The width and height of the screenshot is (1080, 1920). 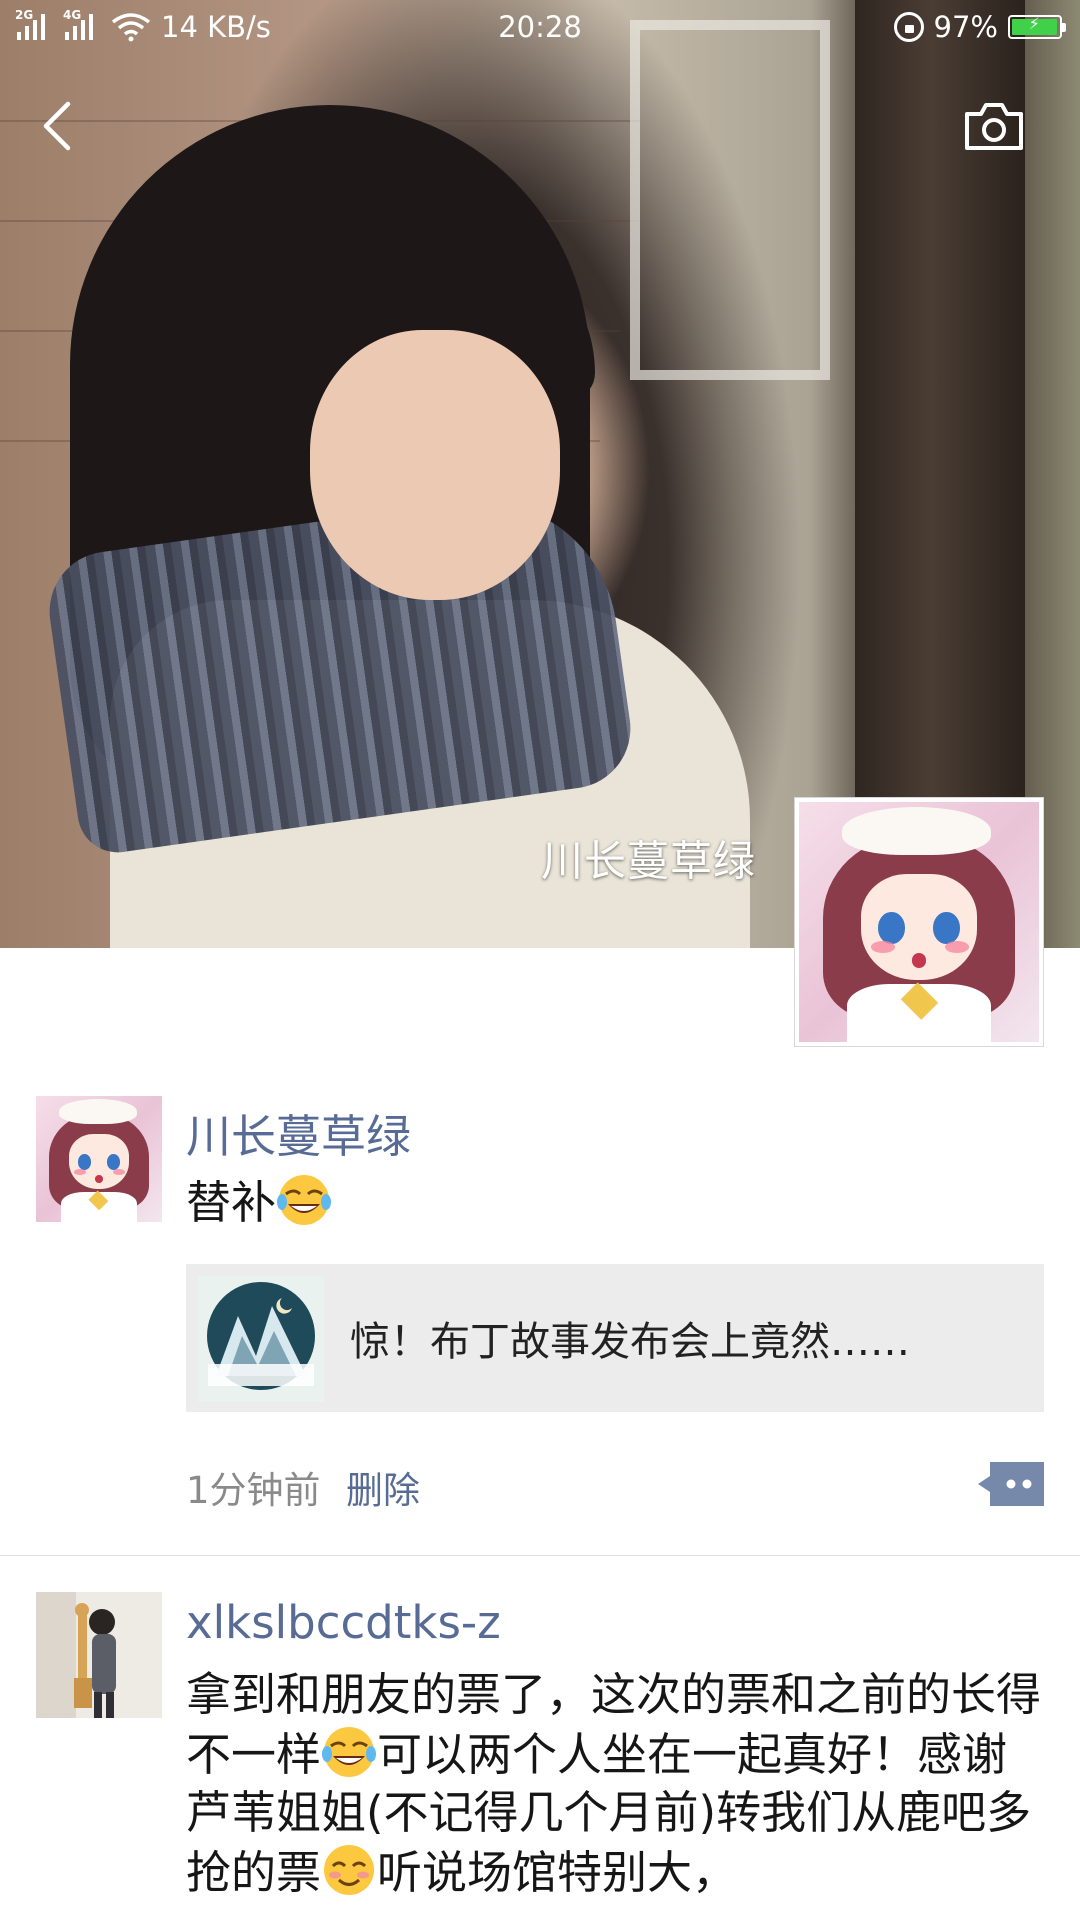 What do you see at coordinates (99, 1159) in the screenshot?
I see `post-author-avatar` at bounding box center [99, 1159].